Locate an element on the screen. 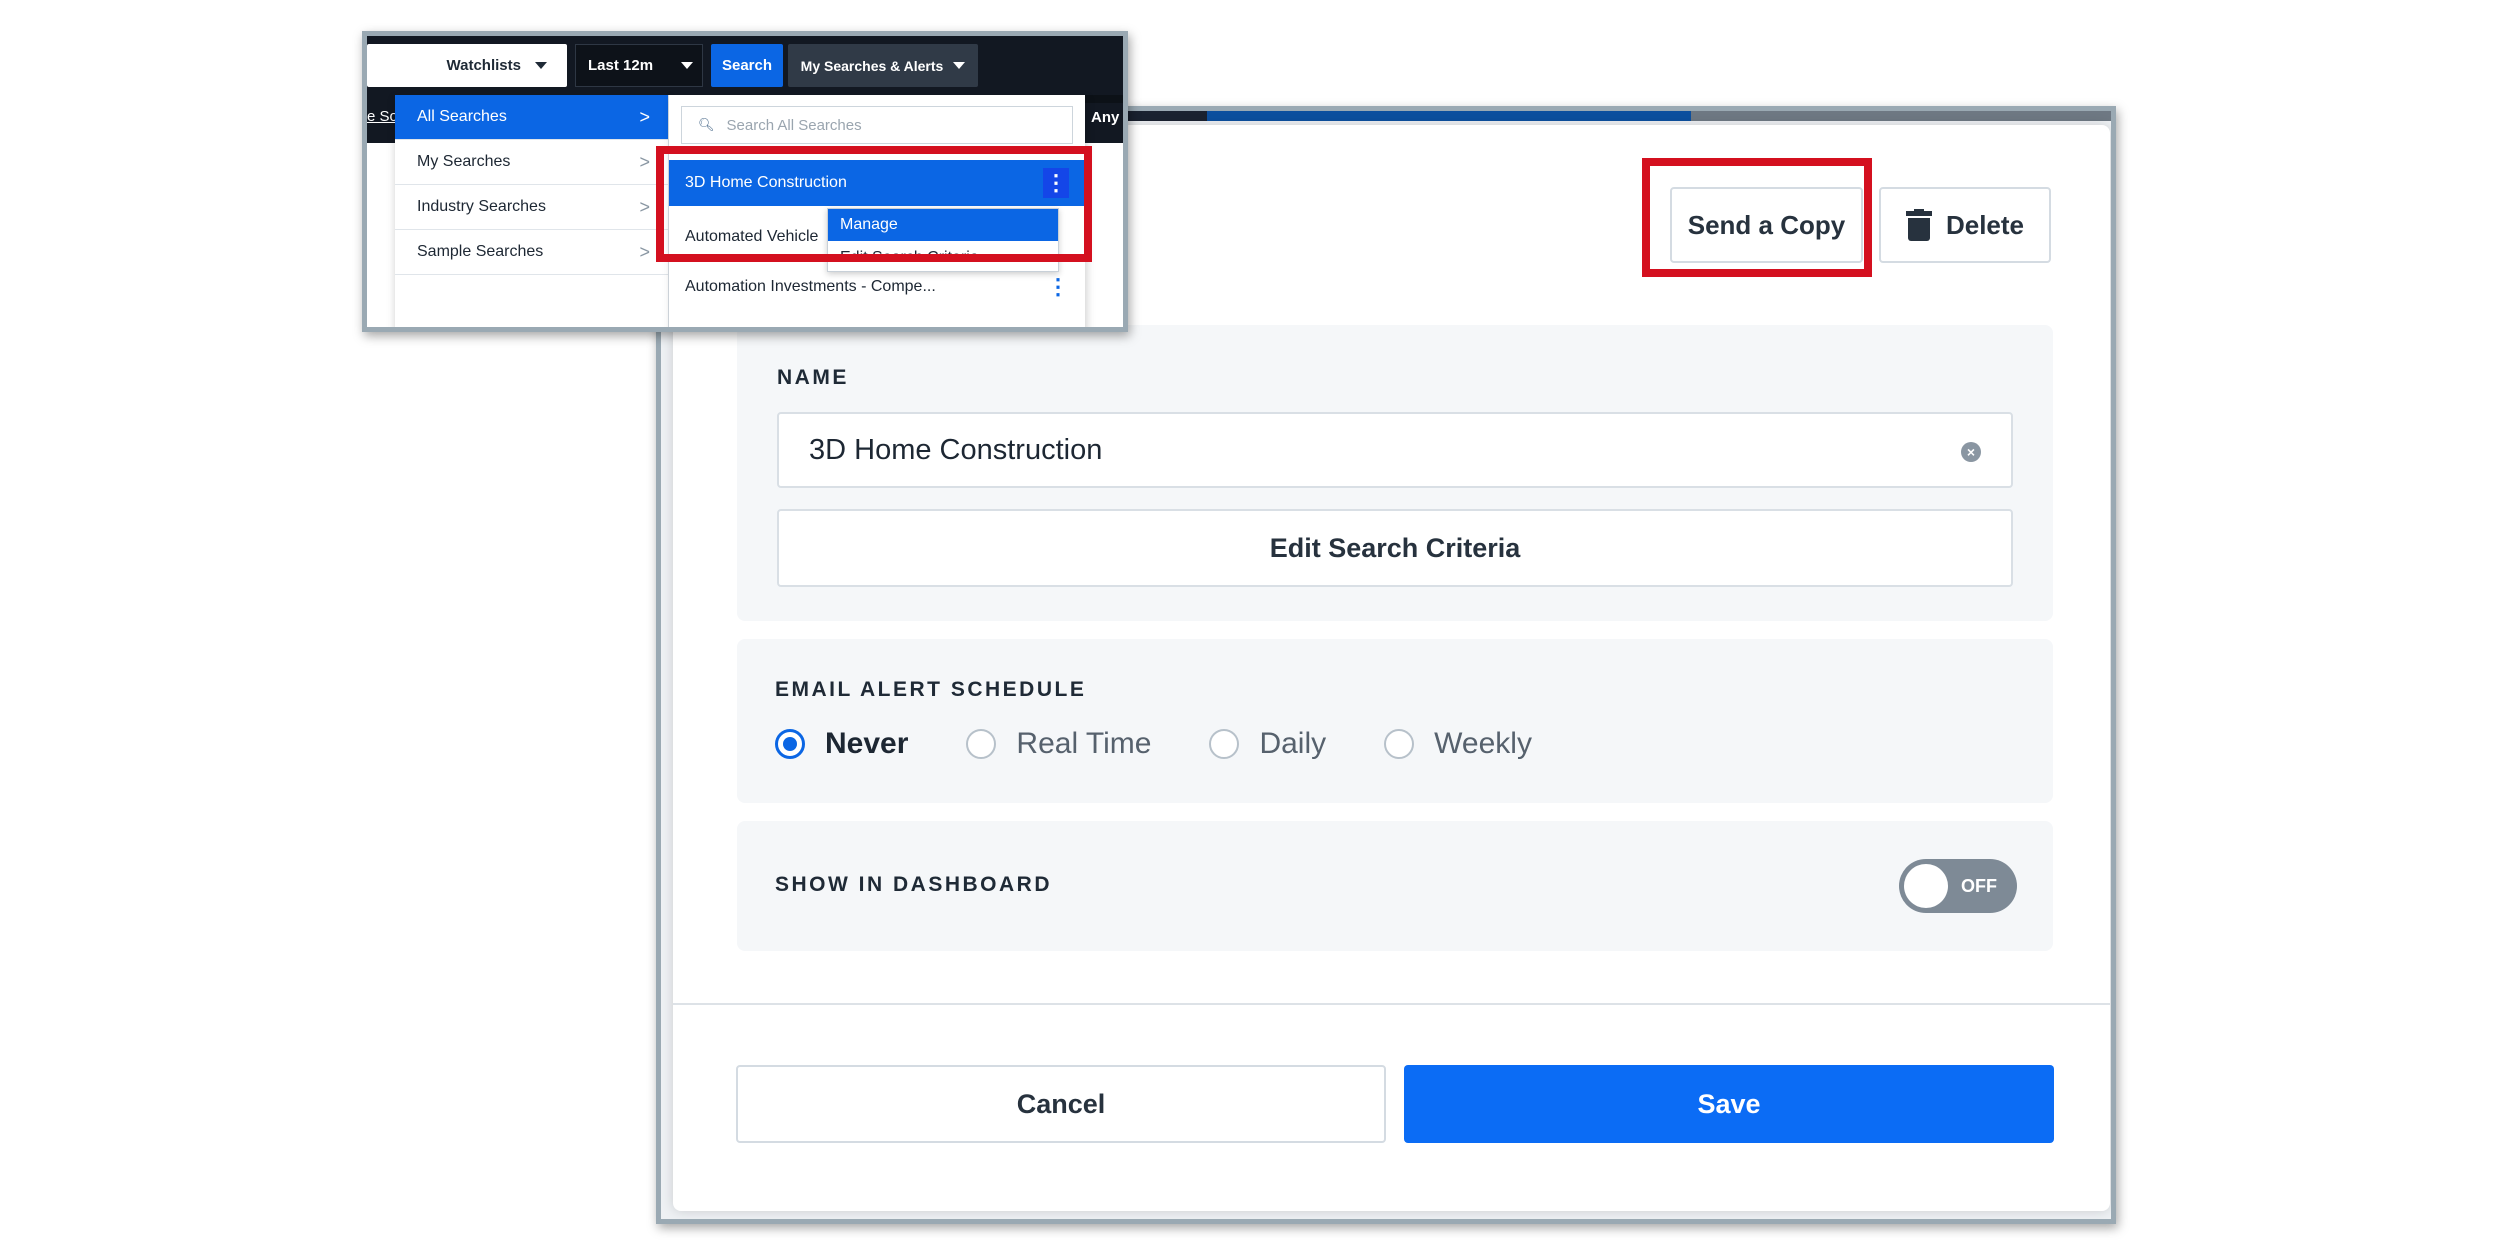 This screenshot has height=1240, width=2498. footer-divider is located at coordinates (1391, 1004).